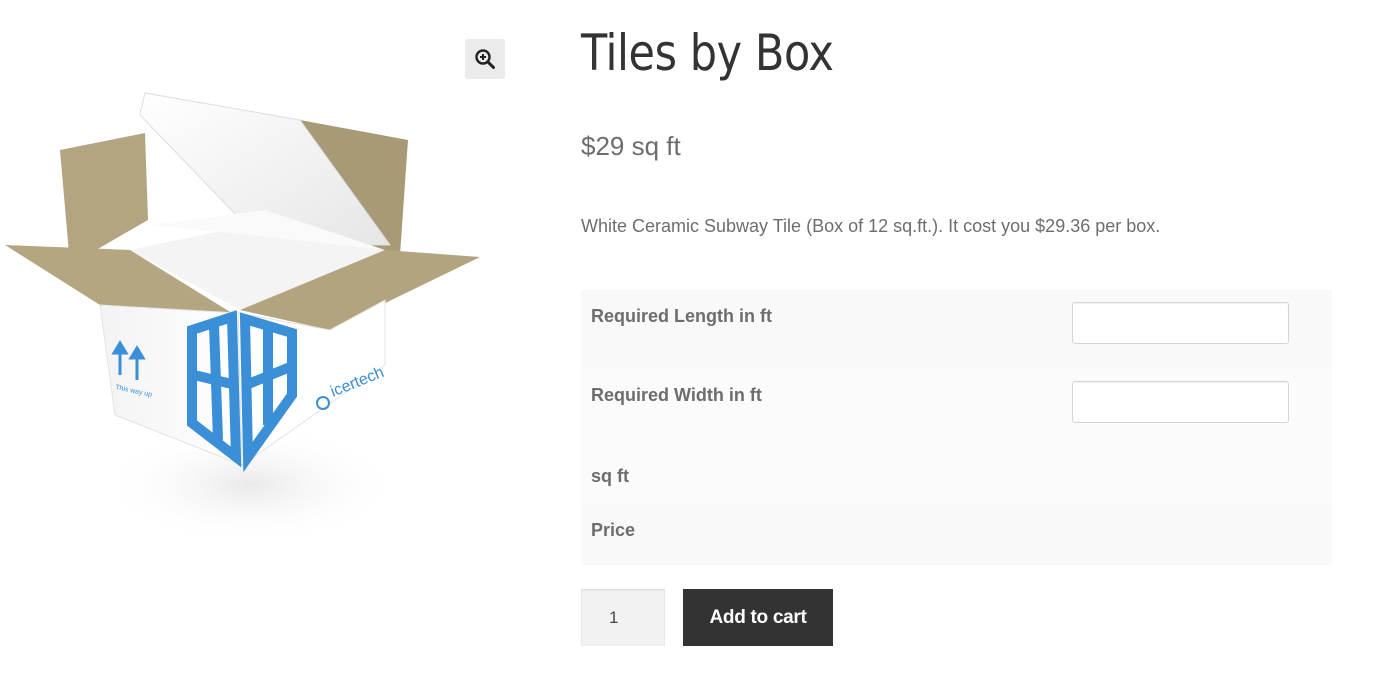  What do you see at coordinates (956, 476) in the screenshot?
I see `calc-row-area: sq ft` at bounding box center [956, 476].